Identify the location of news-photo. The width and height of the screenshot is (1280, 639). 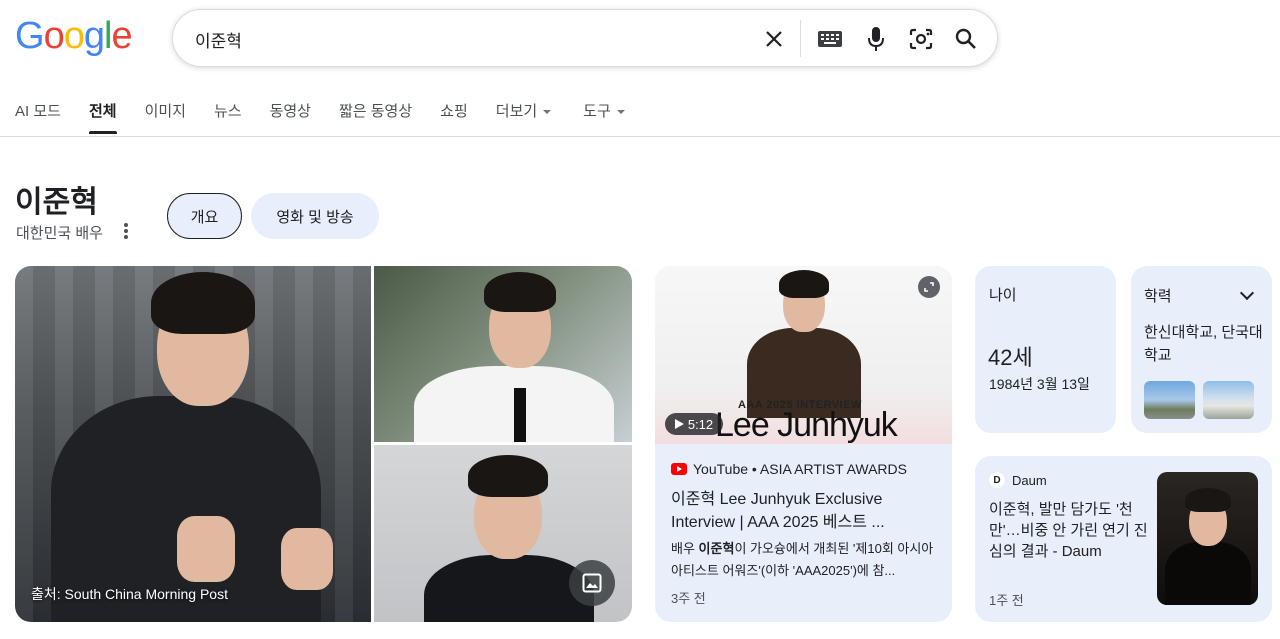
(1207, 538).